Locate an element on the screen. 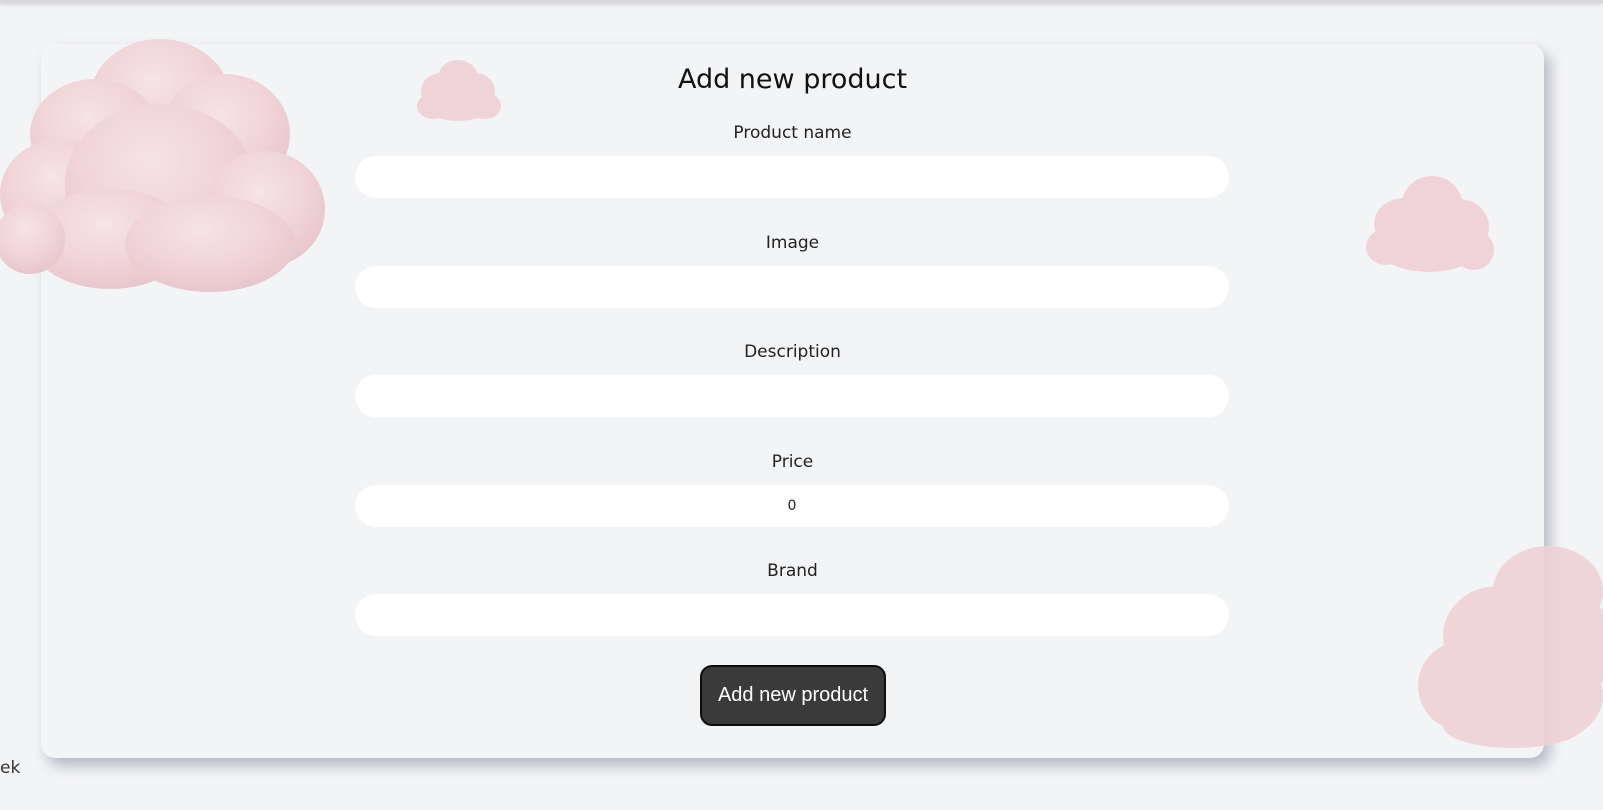 The height and width of the screenshot is (810, 1603). page-title: Add new product is located at coordinates (792, 79).